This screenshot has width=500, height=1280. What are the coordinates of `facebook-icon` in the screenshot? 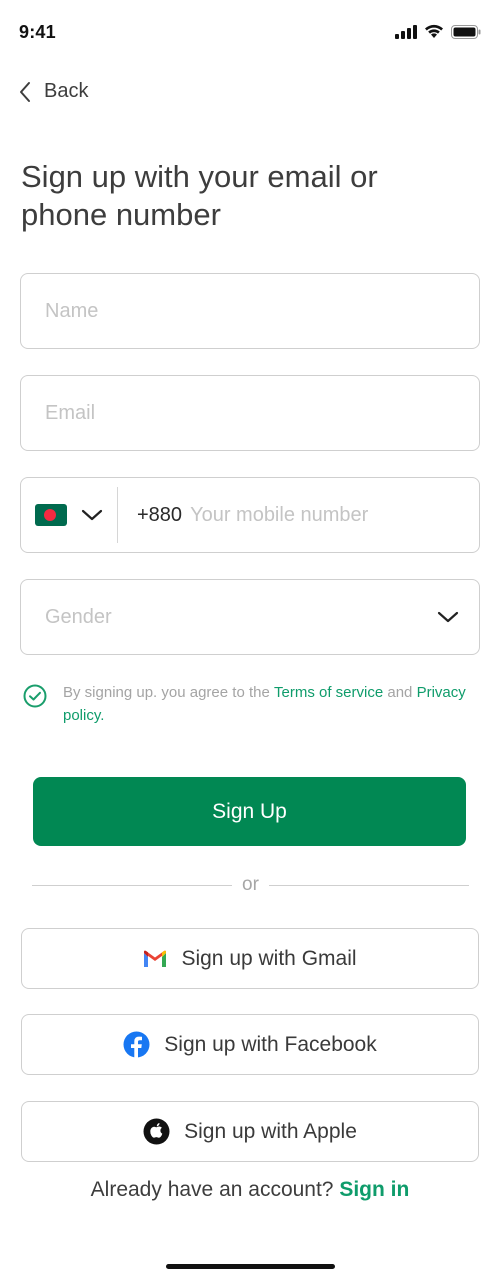 It's located at (136, 1044).